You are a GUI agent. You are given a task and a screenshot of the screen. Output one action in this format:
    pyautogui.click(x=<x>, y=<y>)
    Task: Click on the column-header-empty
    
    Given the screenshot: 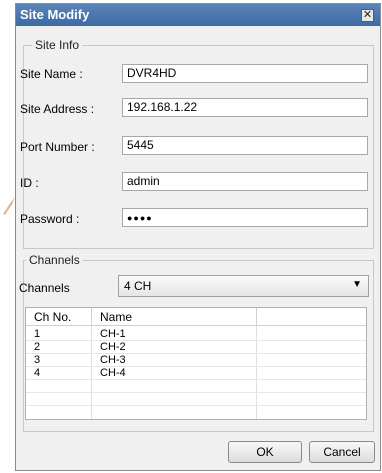 What is the action you would take?
    pyautogui.click(x=311, y=317)
    